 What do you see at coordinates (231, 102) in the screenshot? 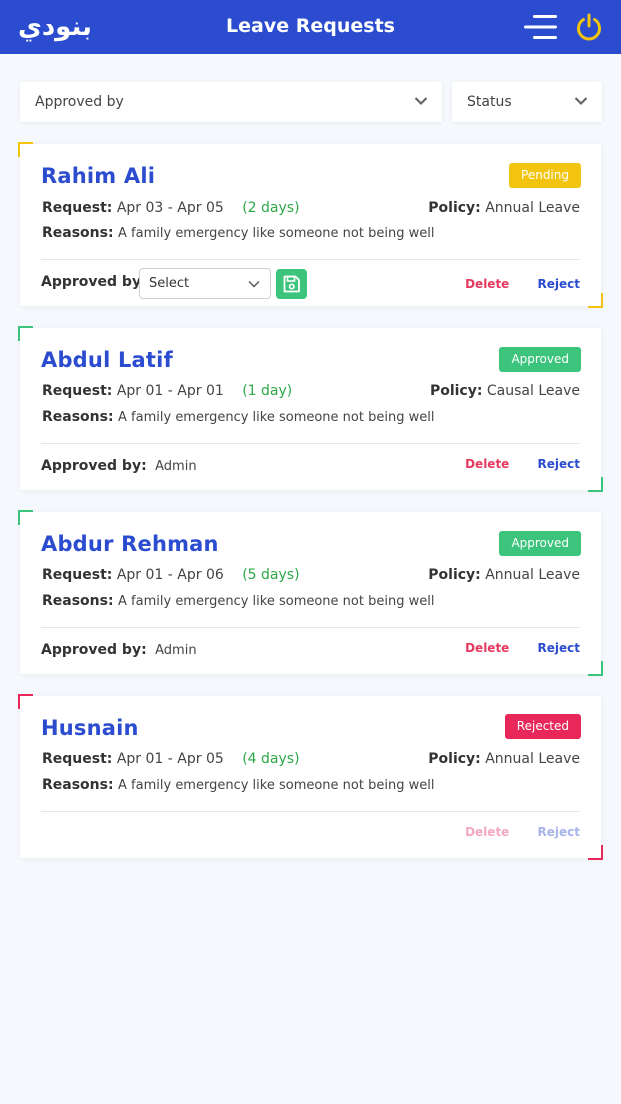
I see `approved-by-filter: Approved by` at bounding box center [231, 102].